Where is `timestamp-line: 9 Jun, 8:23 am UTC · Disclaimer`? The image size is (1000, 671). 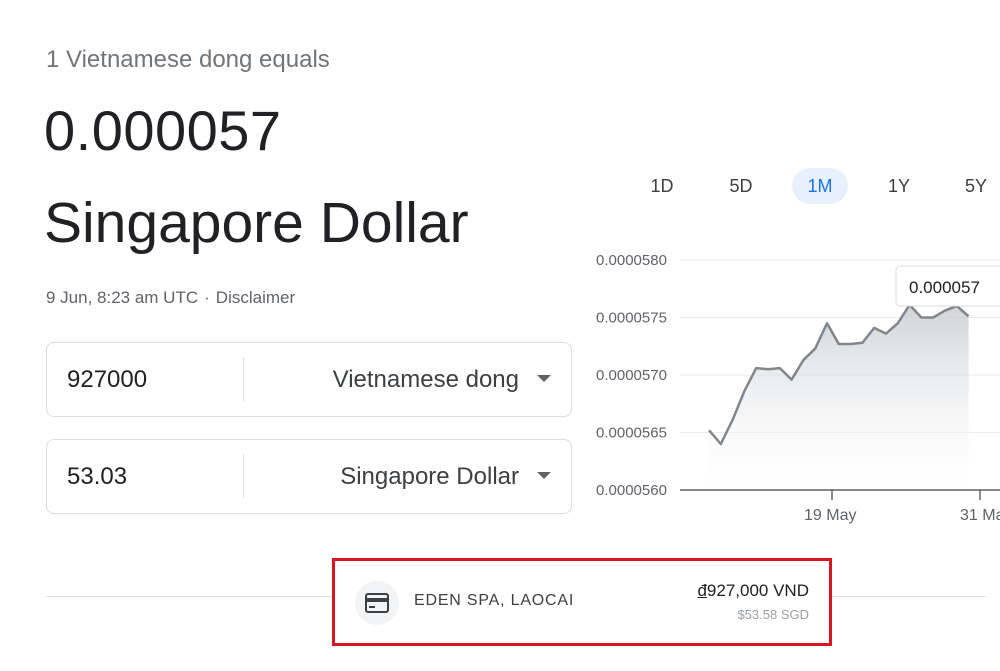
timestamp-line: 9 Jun, 8:23 am UTC · Disclaimer is located at coordinates (170, 298).